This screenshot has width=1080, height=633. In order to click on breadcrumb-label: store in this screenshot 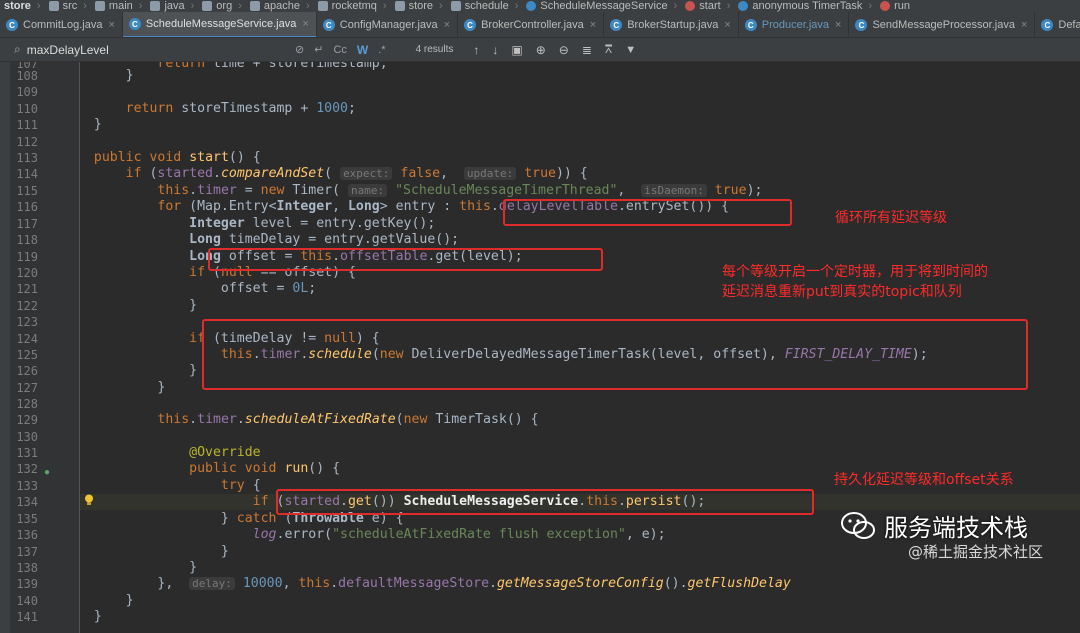, I will do `click(421, 6)`.